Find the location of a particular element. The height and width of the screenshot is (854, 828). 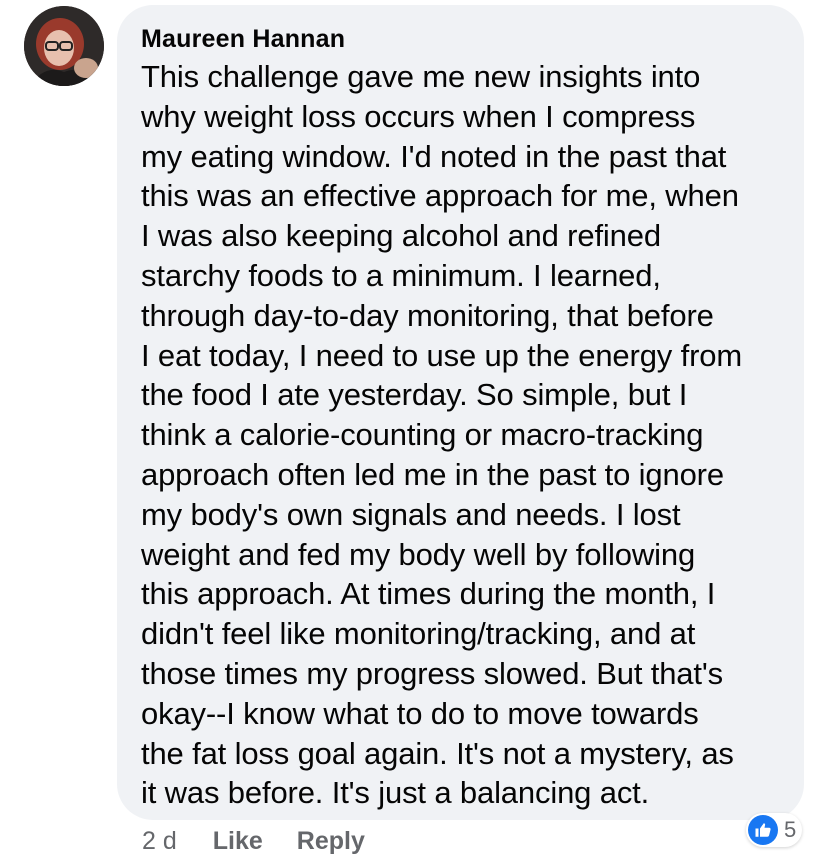

avatar-photo is located at coordinates (64, 46).